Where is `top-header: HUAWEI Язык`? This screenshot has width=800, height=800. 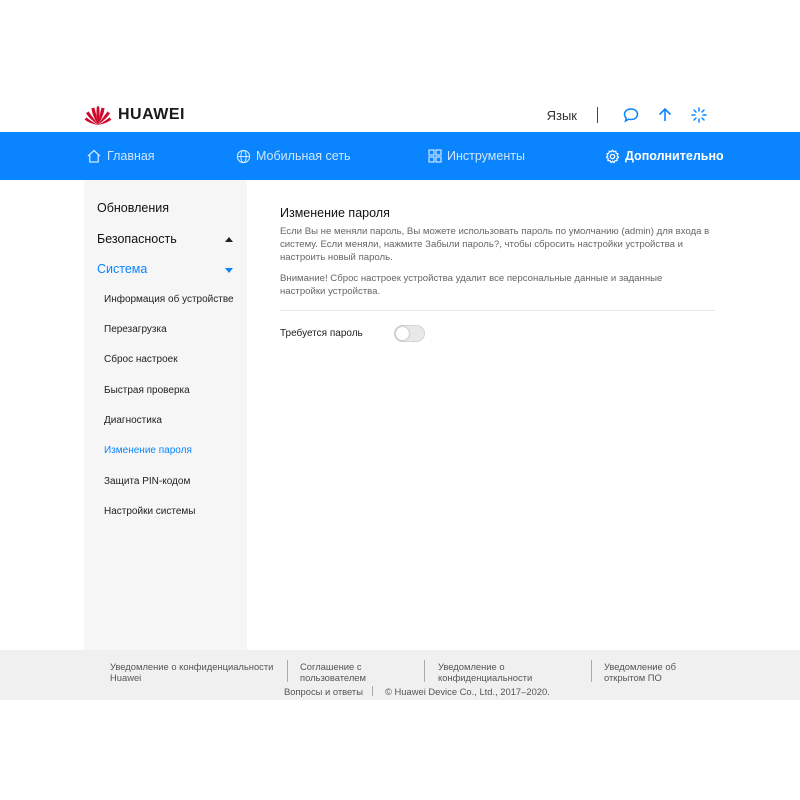
top-header: HUAWEI Язык is located at coordinates (400, 114).